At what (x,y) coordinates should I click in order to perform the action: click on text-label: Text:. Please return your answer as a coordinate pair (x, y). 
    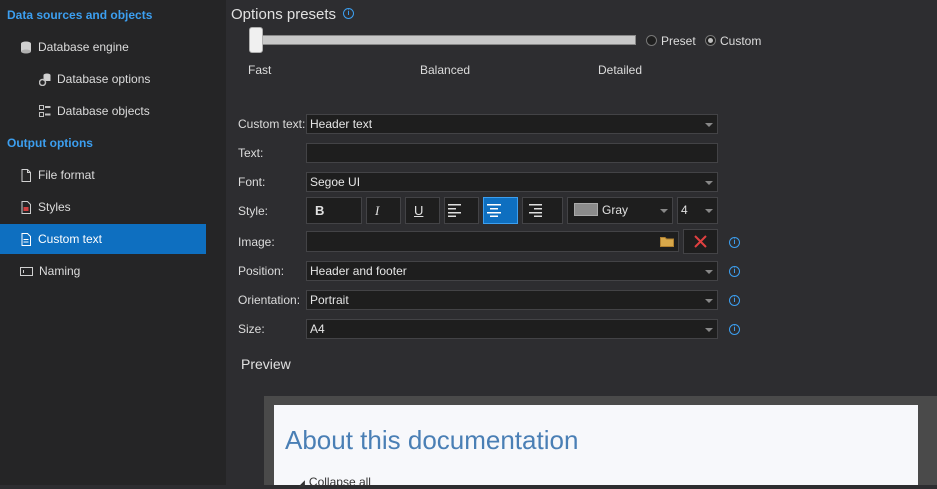
    Looking at the image, I should click on (251, 153).